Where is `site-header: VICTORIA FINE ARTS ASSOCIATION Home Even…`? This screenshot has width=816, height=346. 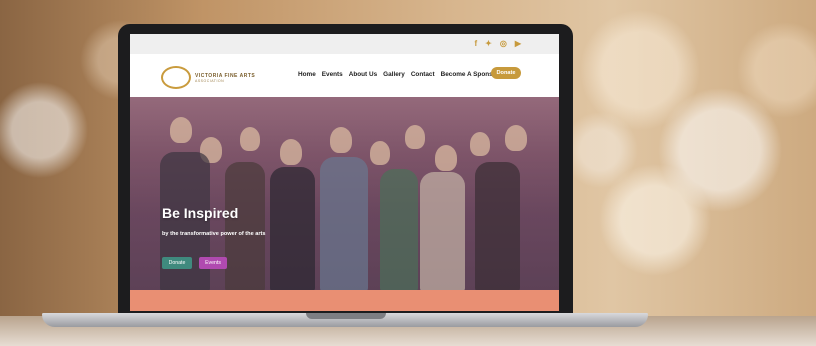 site-header: VICTORIA FINE ARTS ASSOCIATION Home Even… is located at coordinates (344, 75).